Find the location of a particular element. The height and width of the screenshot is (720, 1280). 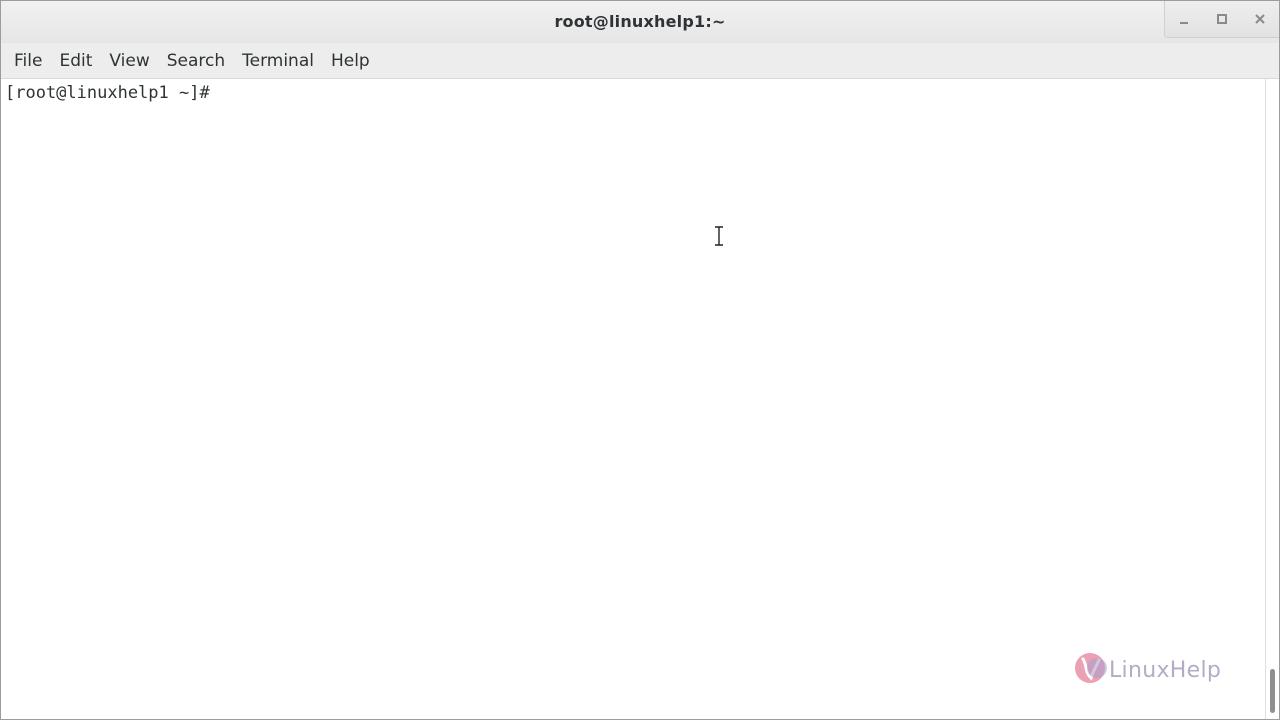

menu-bar: File Edit View Search Terminal Help is located at coordinates (640, 61).